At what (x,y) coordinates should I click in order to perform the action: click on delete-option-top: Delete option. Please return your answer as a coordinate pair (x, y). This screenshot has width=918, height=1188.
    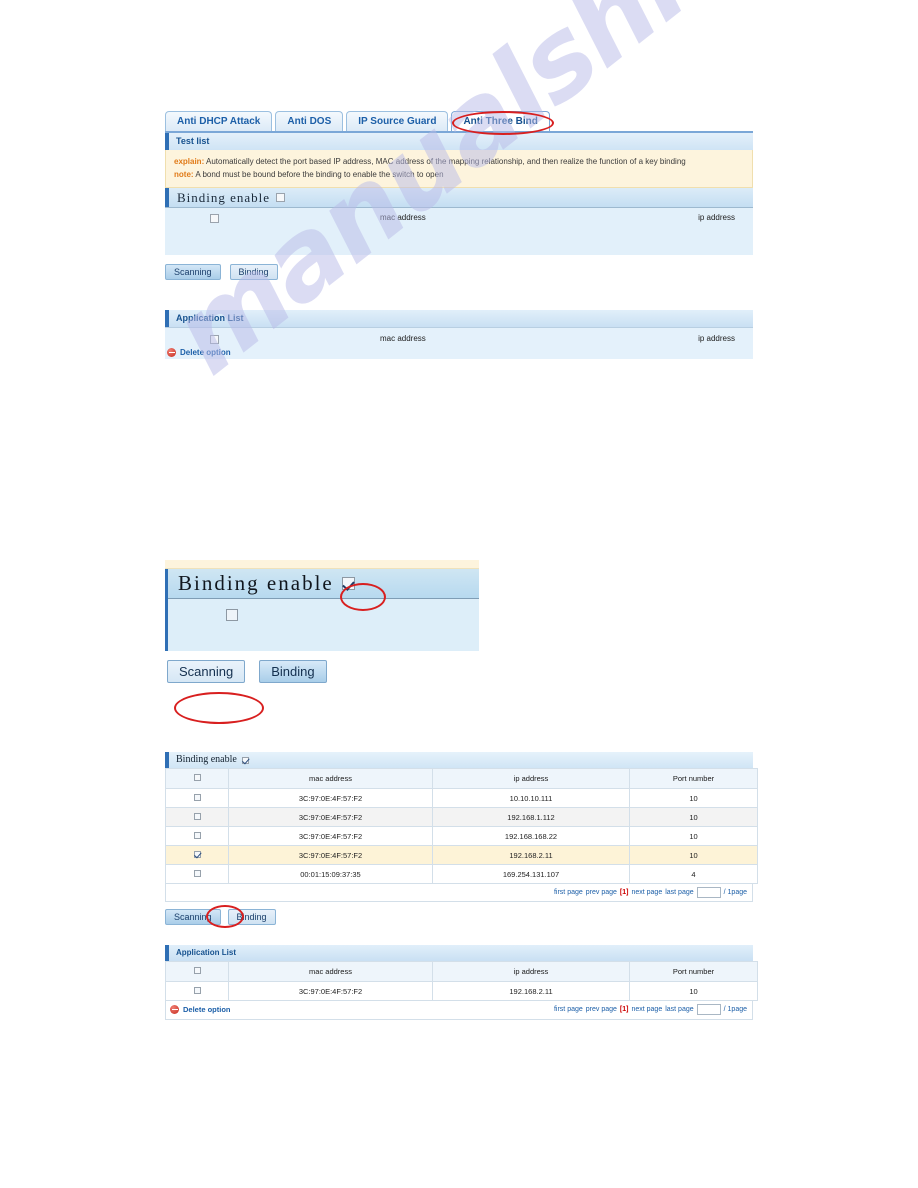
    Looking at the image, I should click on (199, 352).